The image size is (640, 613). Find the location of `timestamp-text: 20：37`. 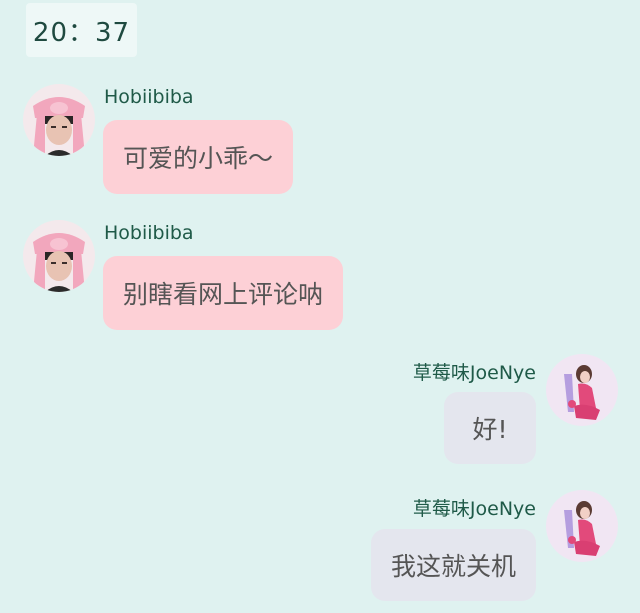

timestamp-text: 20：37 is located at coordinates (81, 32).